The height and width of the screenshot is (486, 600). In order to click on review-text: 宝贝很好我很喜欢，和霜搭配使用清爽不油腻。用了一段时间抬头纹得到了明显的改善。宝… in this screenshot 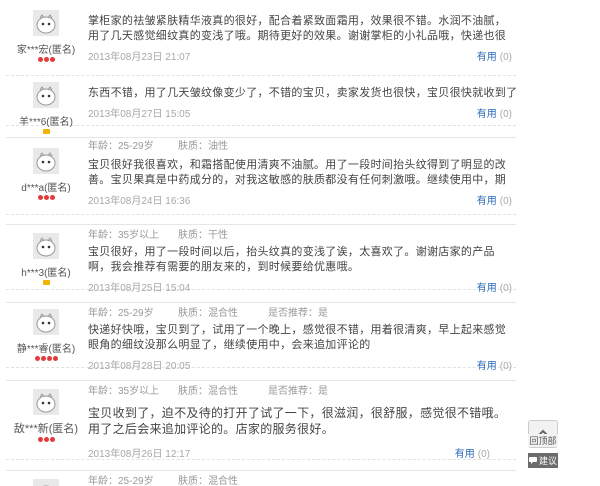, I will do `click(297, 172)`.